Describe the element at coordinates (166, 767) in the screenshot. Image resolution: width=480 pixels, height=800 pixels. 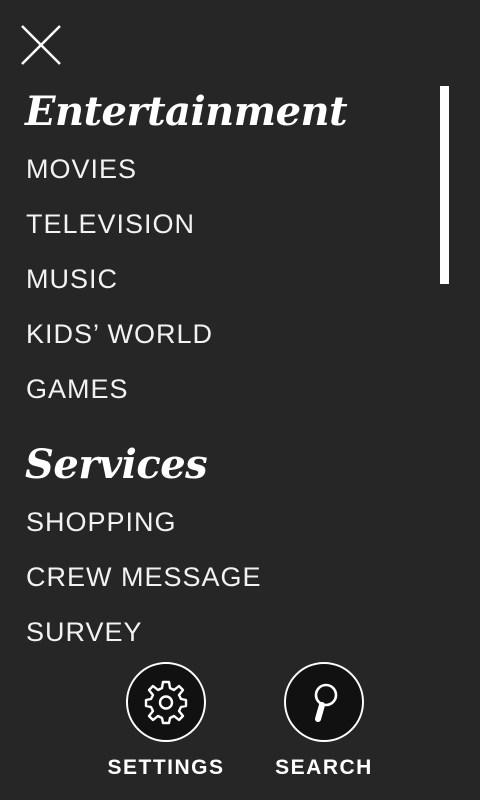
I see `settings-label: SETTINGS` at that location.